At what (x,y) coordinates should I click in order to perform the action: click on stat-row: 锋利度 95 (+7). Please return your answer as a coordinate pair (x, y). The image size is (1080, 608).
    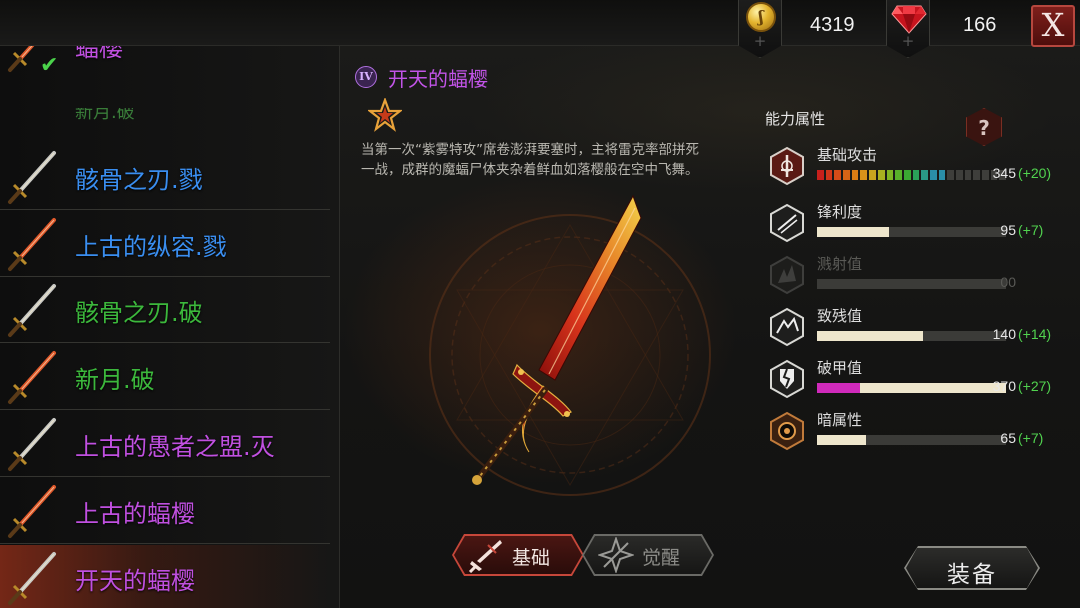
    Looking at the image, I should click on (924, 229).